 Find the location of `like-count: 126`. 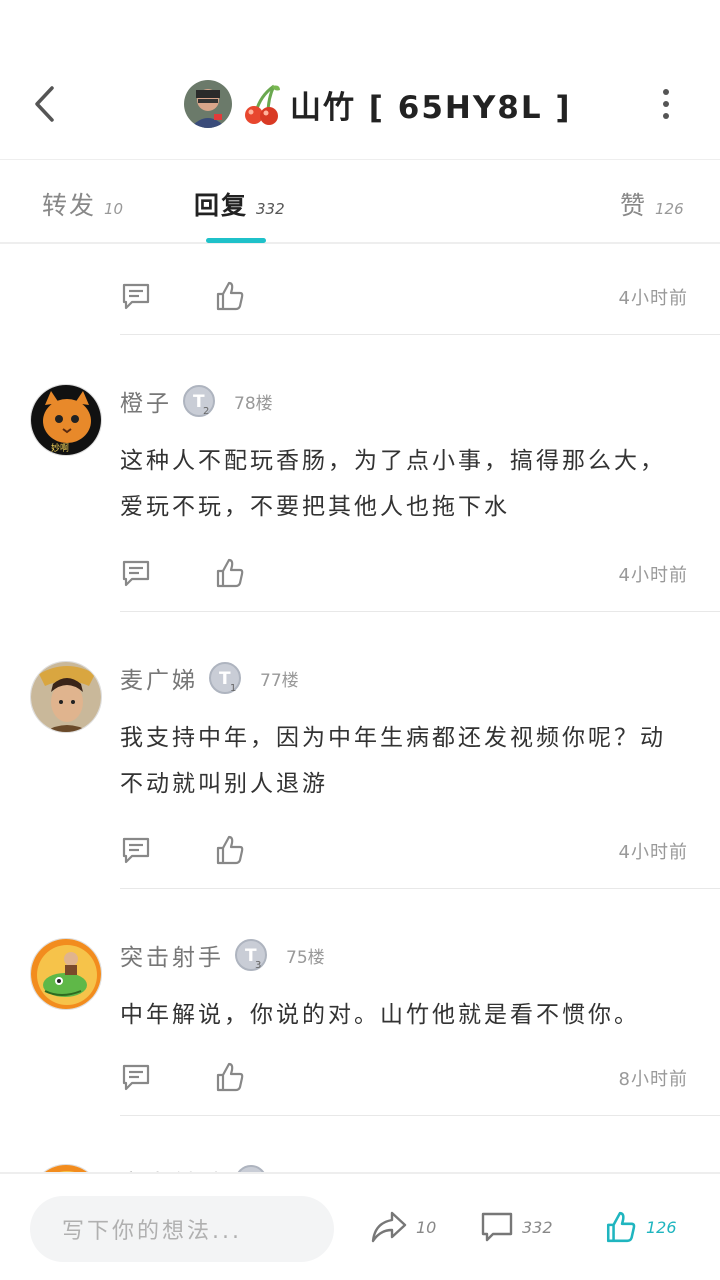

like-count: 126 is located at coordinates (661, 1227).